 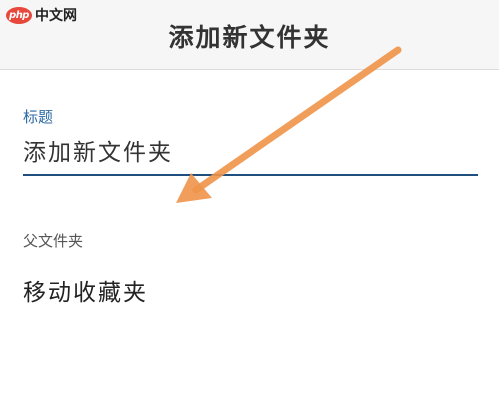 I want to click on parent-folder-label: 父文件夹, so click(x=53, y=241).